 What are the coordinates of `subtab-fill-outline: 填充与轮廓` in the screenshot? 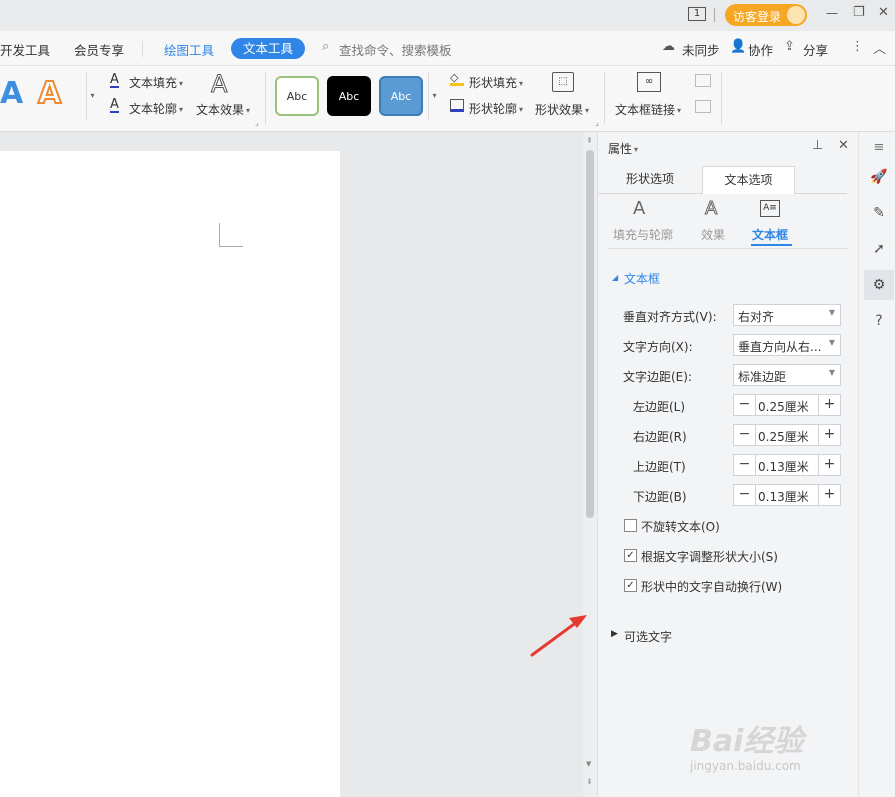 It's located at (643, 234).